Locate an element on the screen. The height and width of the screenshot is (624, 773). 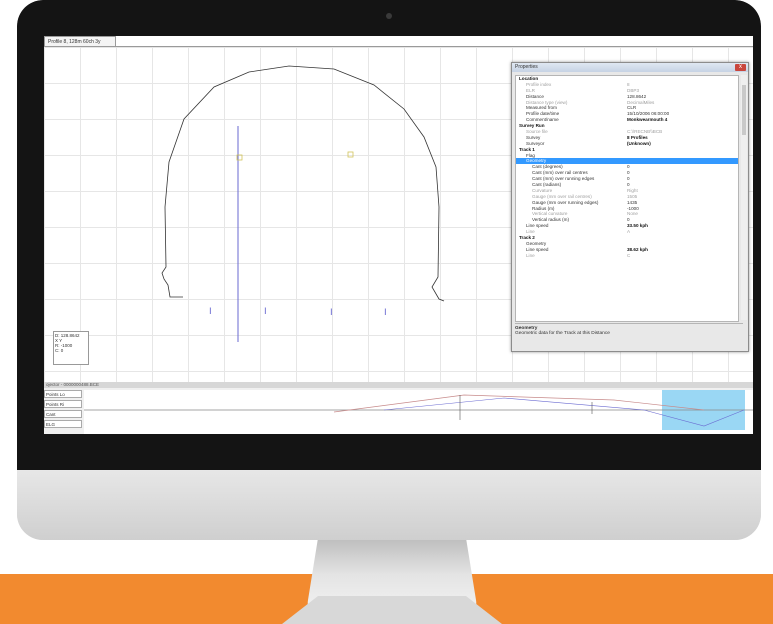
rail-marker-1: I is located at coordinates (210, 312).